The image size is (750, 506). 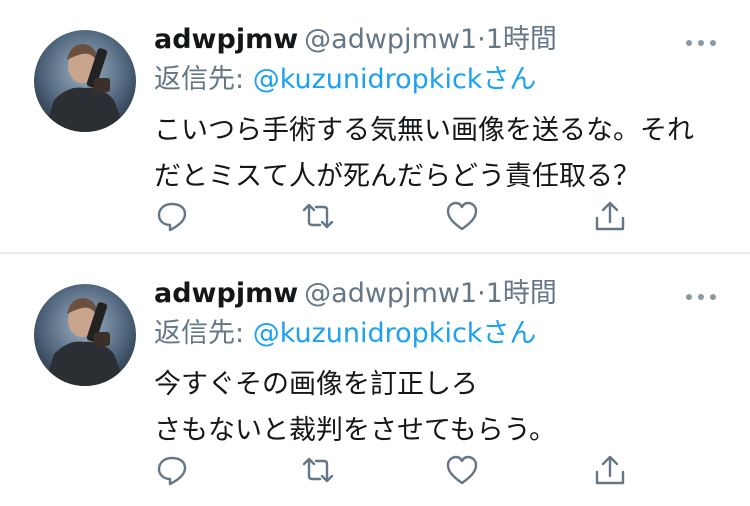 I want to click on tweet-text-line: さもないと裁判をさせてもらう。, so click(x=355, y=430).